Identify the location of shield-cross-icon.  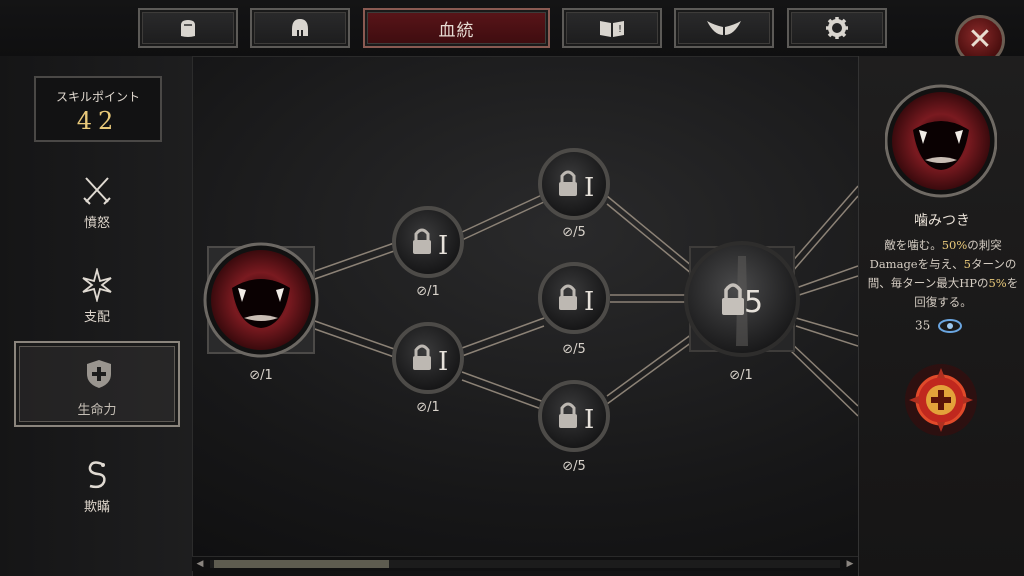
(99, 374).